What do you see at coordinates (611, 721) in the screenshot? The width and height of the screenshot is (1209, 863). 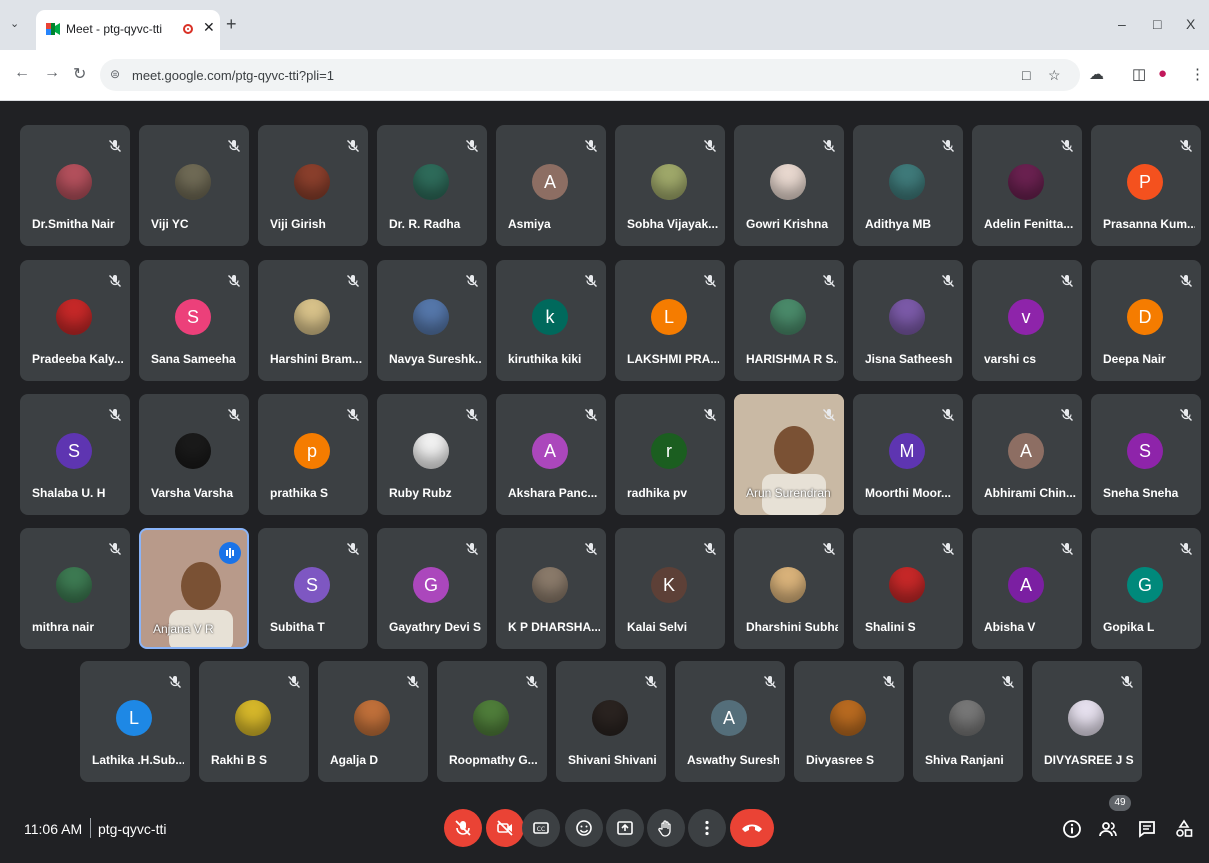 I see `participant-tile: Shivani Shivani` at bounding box center [611, 721].